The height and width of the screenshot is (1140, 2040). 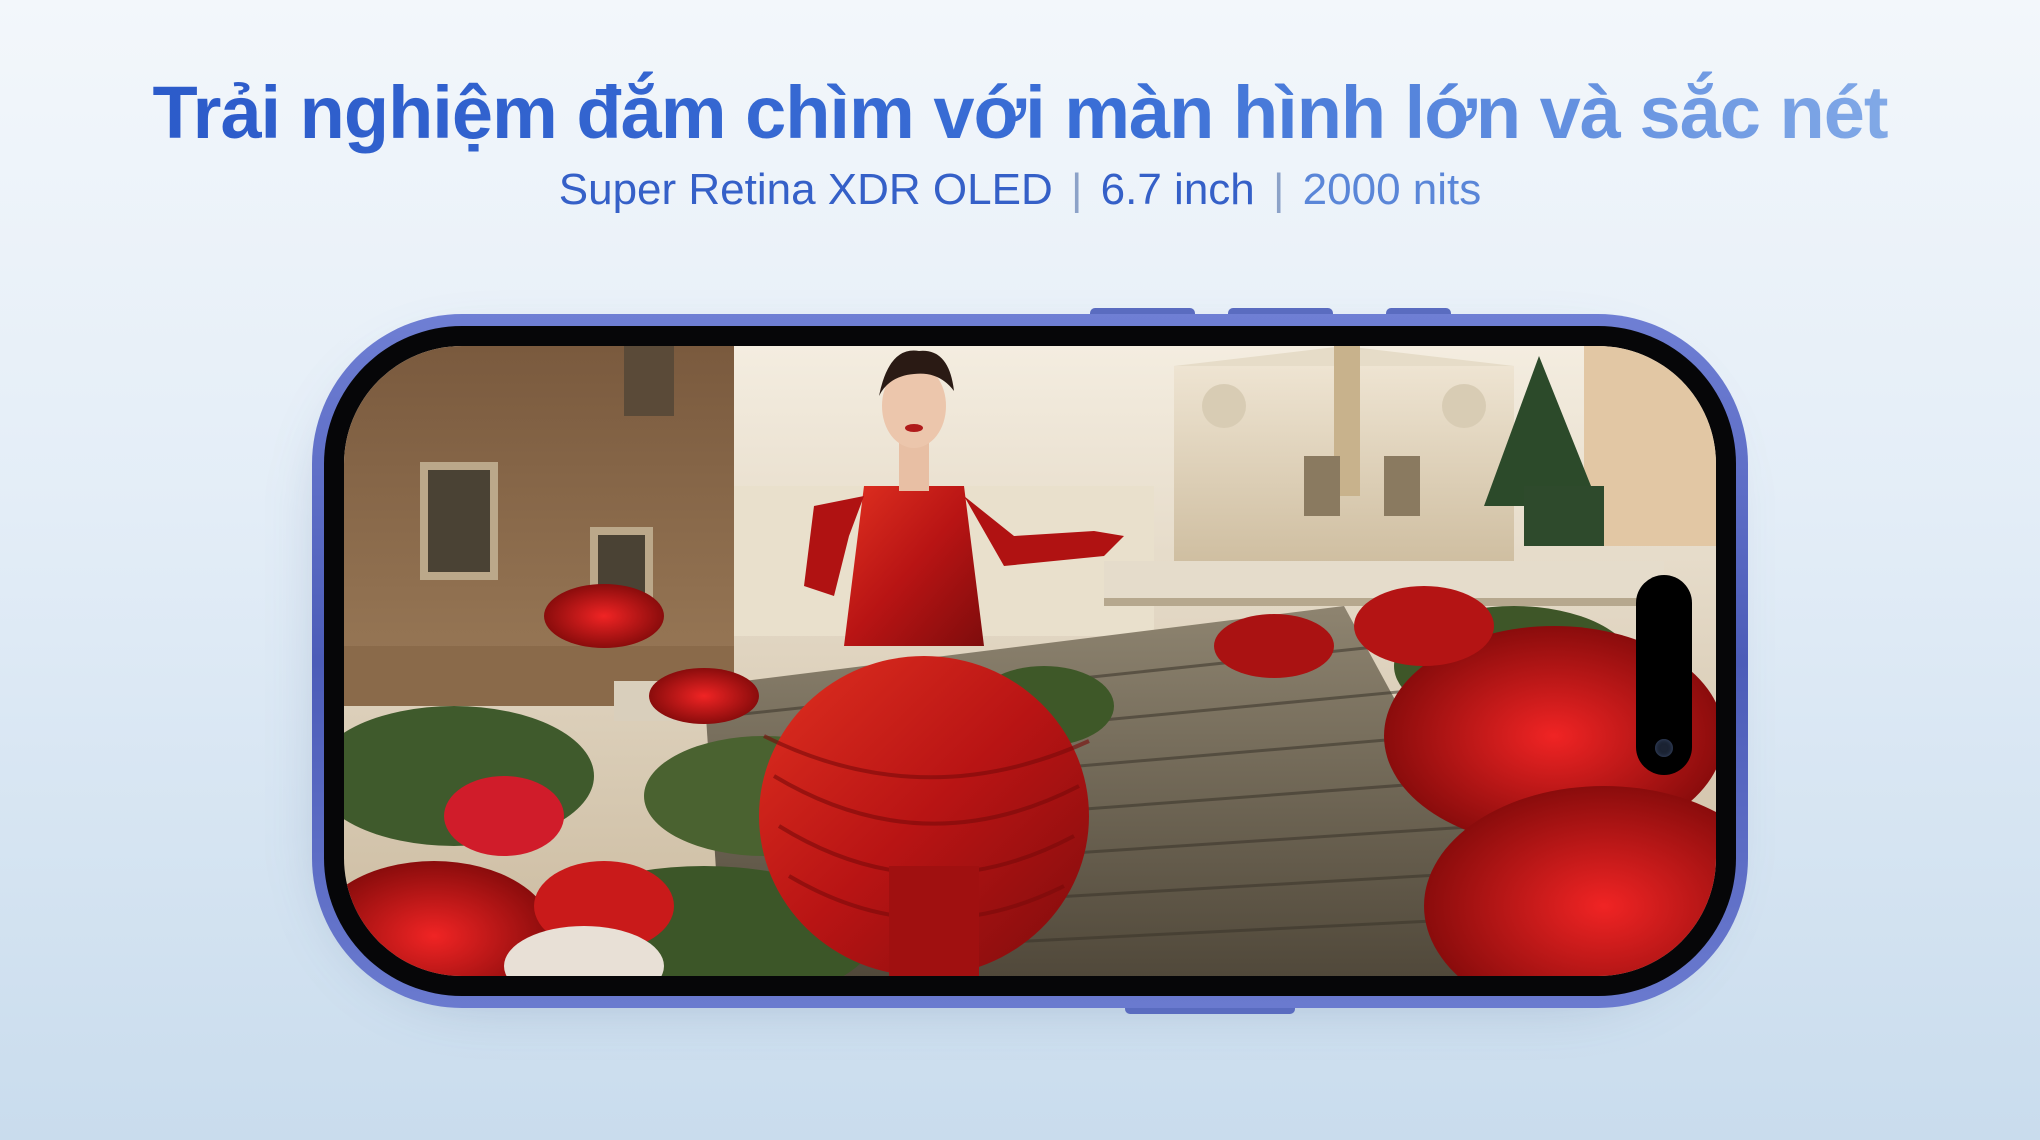 What do you see at coordinates (1664, 675) in the screenshot?
I see `dynamic-island-icon` at bounding box center [1664, 675].